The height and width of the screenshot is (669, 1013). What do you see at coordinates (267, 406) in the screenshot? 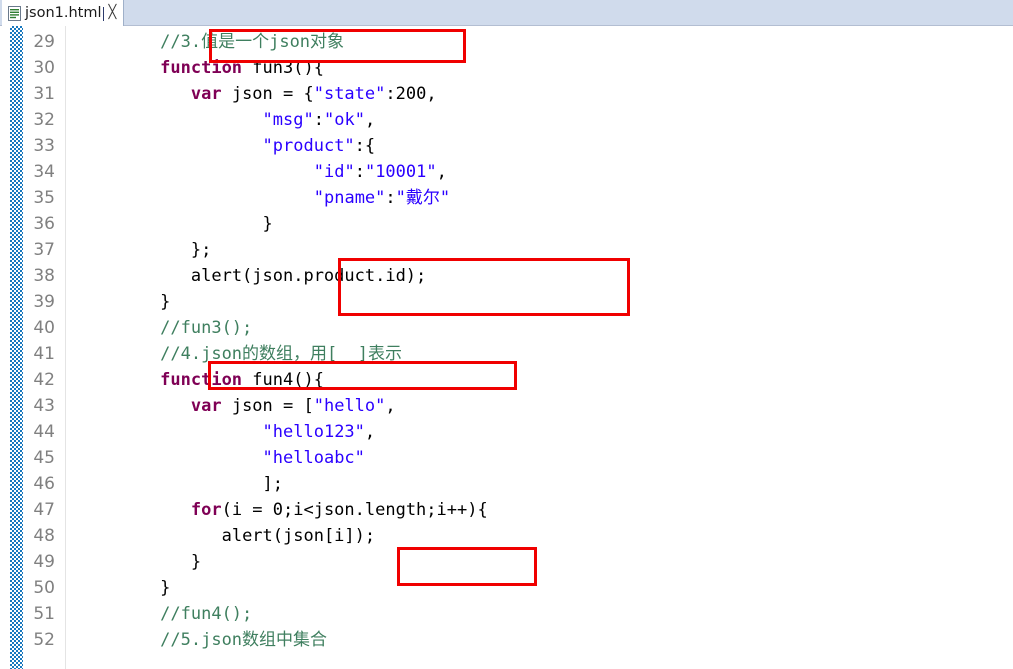
I see `code-token: json = [` at bounding box center [267, 406].